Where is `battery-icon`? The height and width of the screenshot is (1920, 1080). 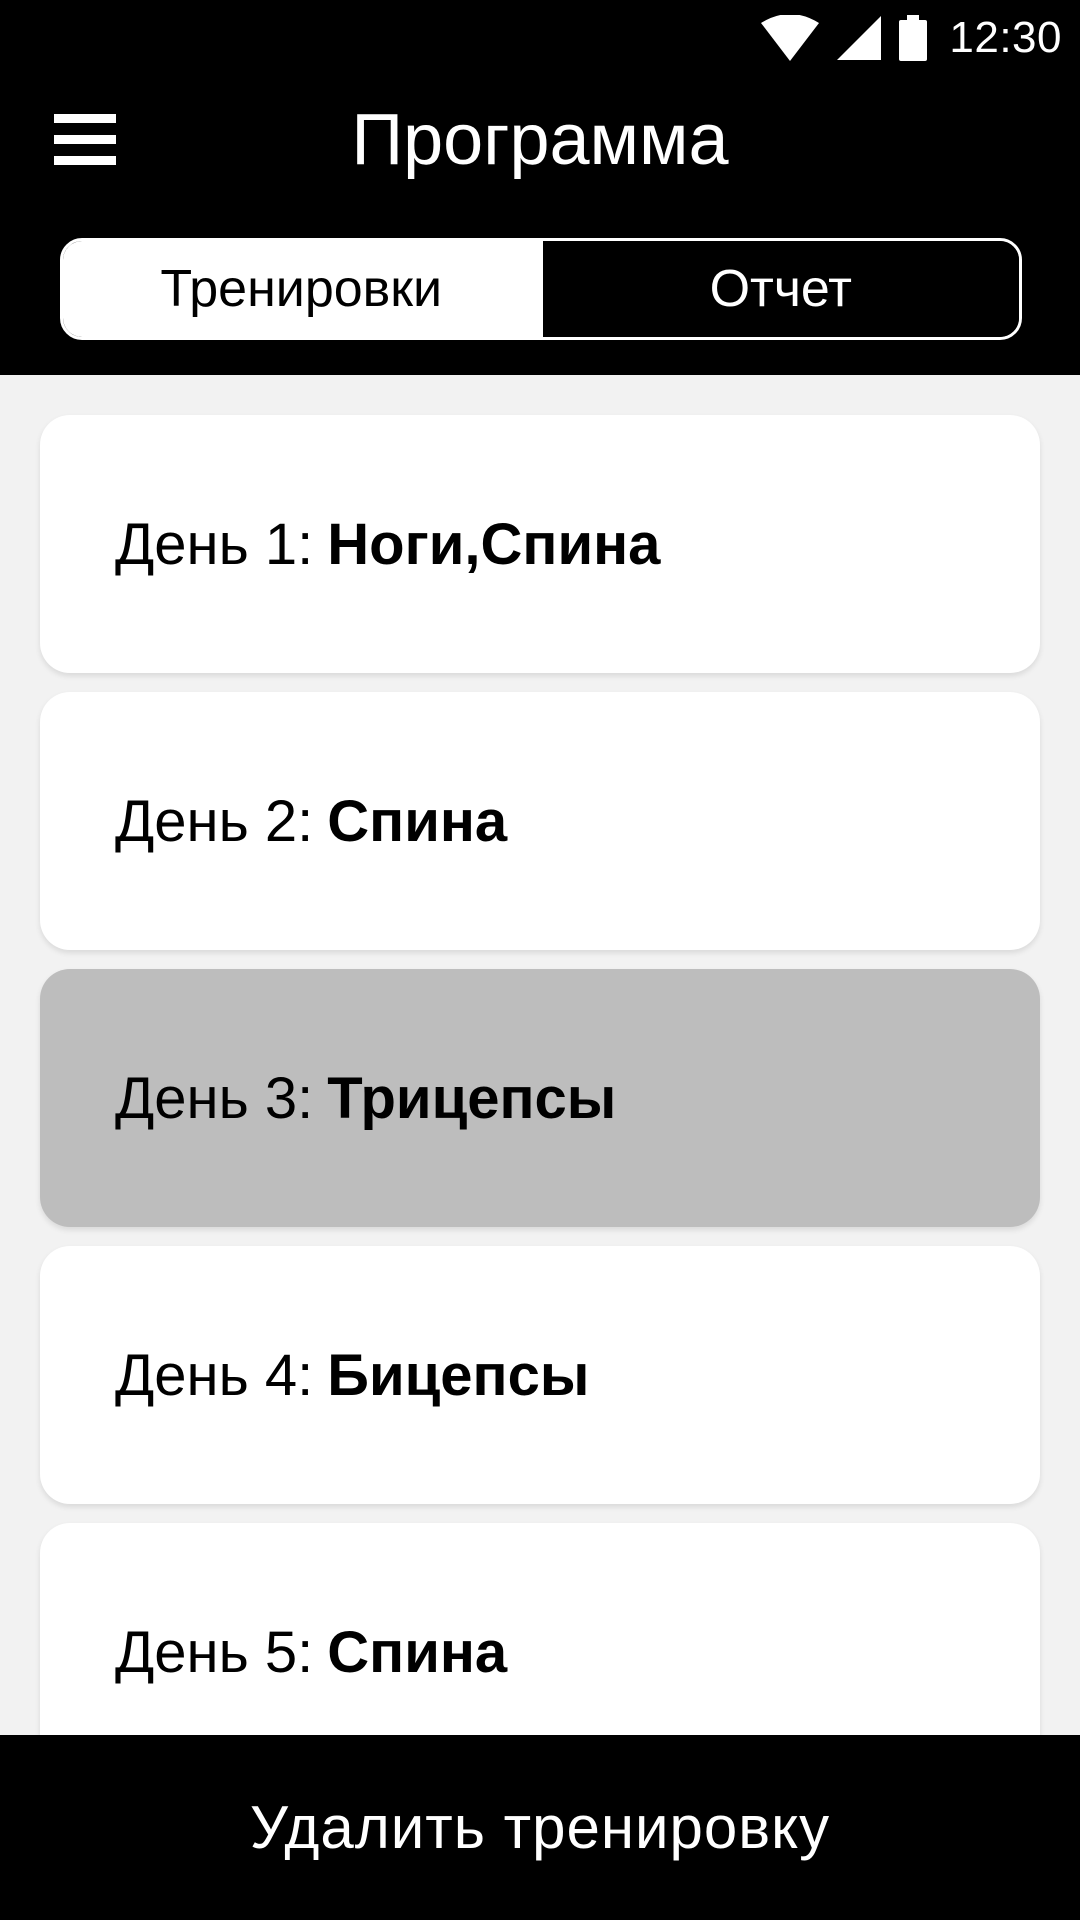 battery-icon is located at coordinates (913, 37).